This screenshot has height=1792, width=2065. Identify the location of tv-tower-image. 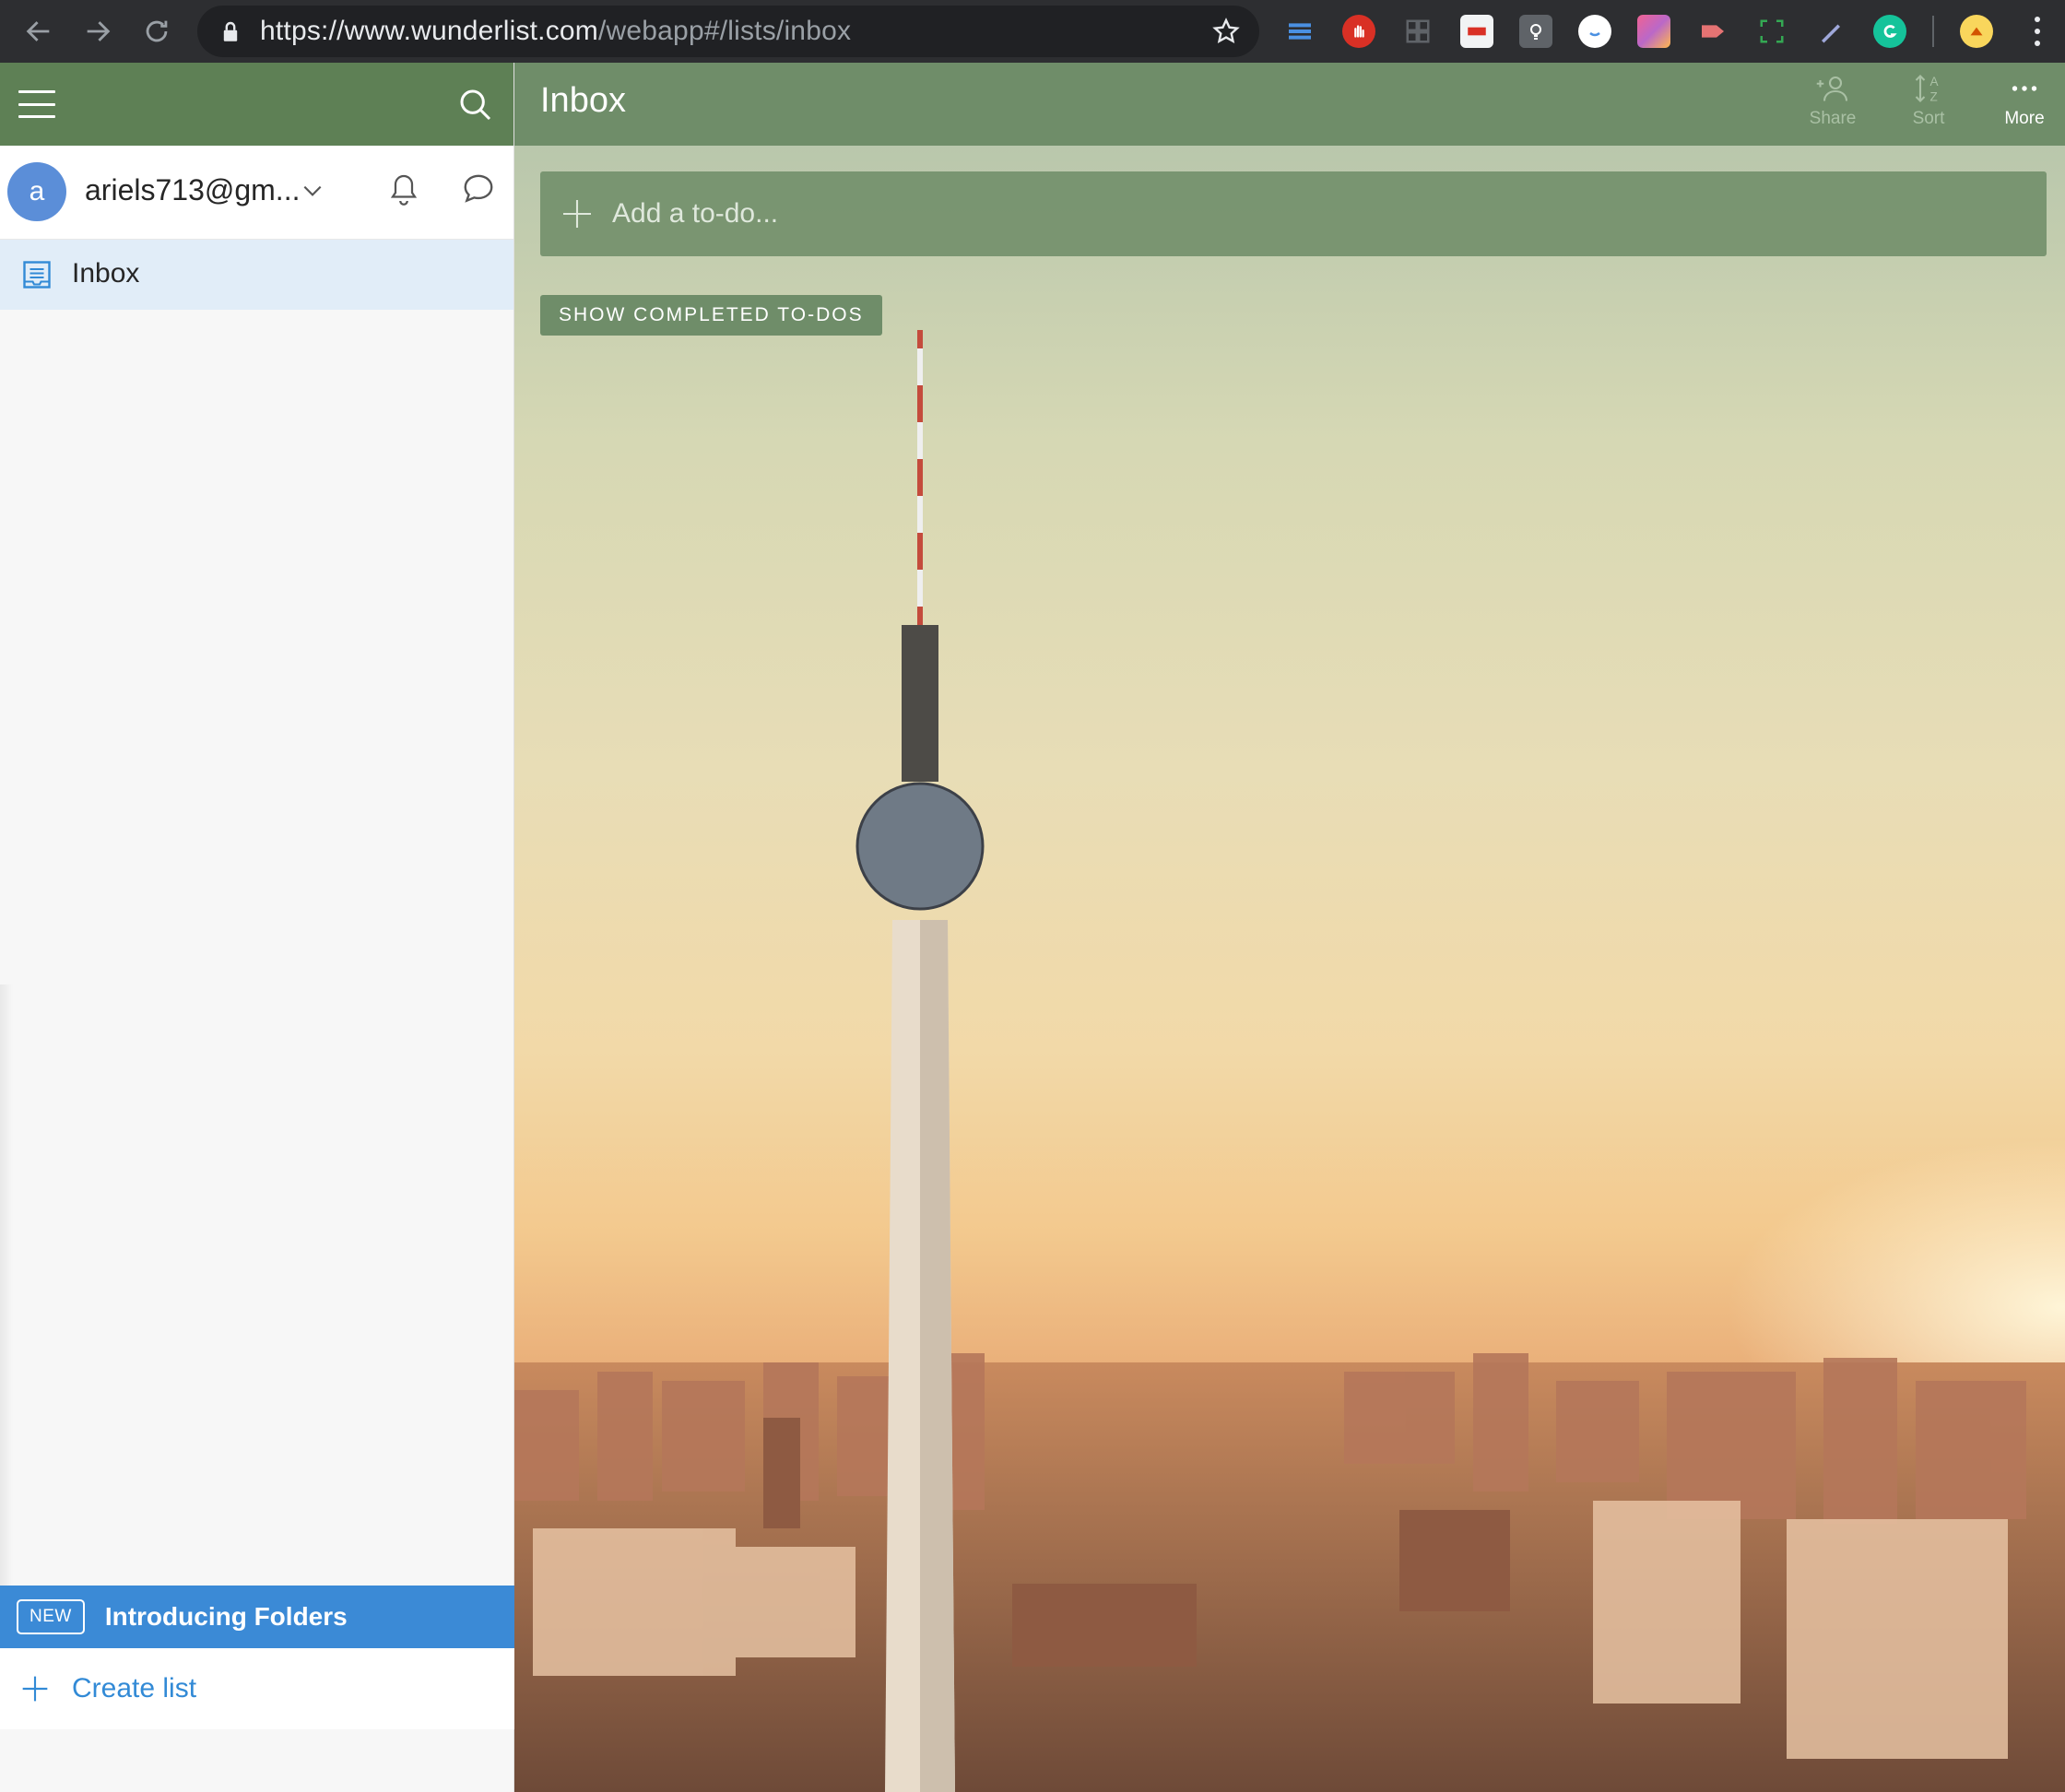
(920, 1061).